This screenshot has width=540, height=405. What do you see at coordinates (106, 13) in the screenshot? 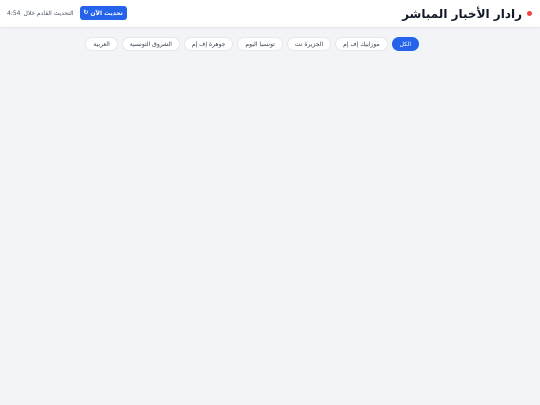
I see `refresh-button-label: تحديث الآن` at bounding box center [106, 13].